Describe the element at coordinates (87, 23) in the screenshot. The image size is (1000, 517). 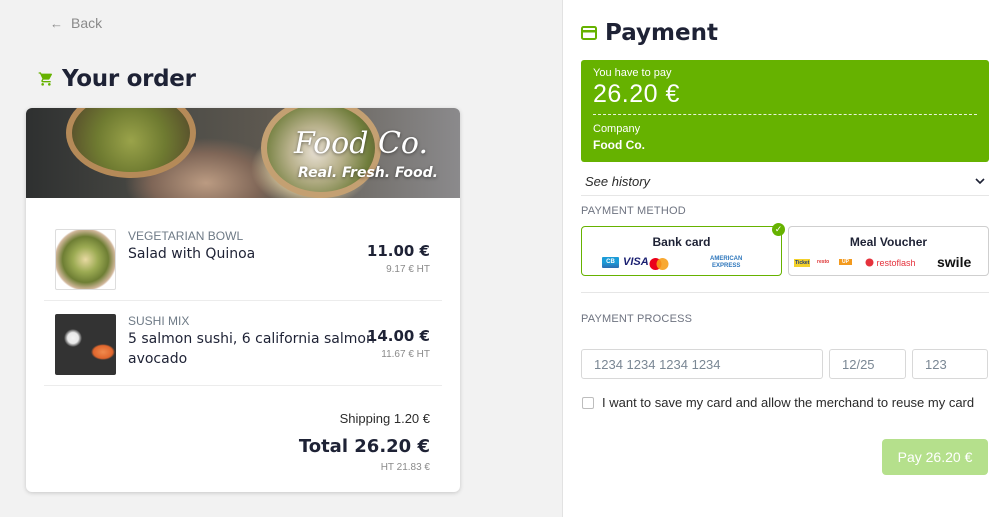
I see `back-label: Back` at that location.